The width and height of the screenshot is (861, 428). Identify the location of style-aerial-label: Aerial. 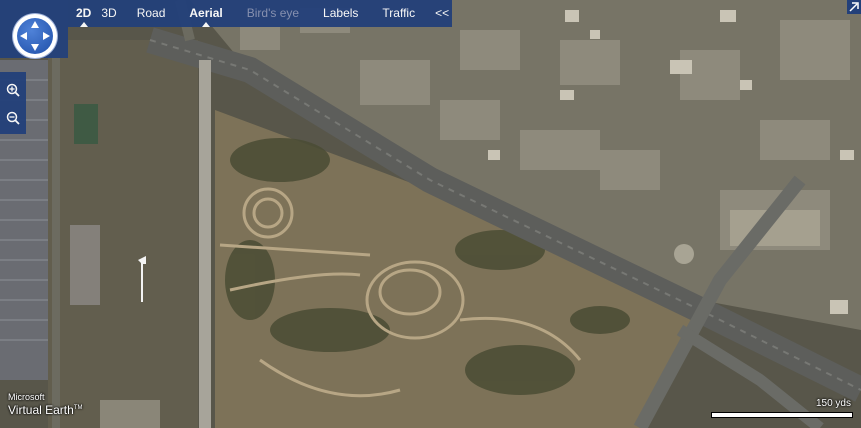
(206, 13).